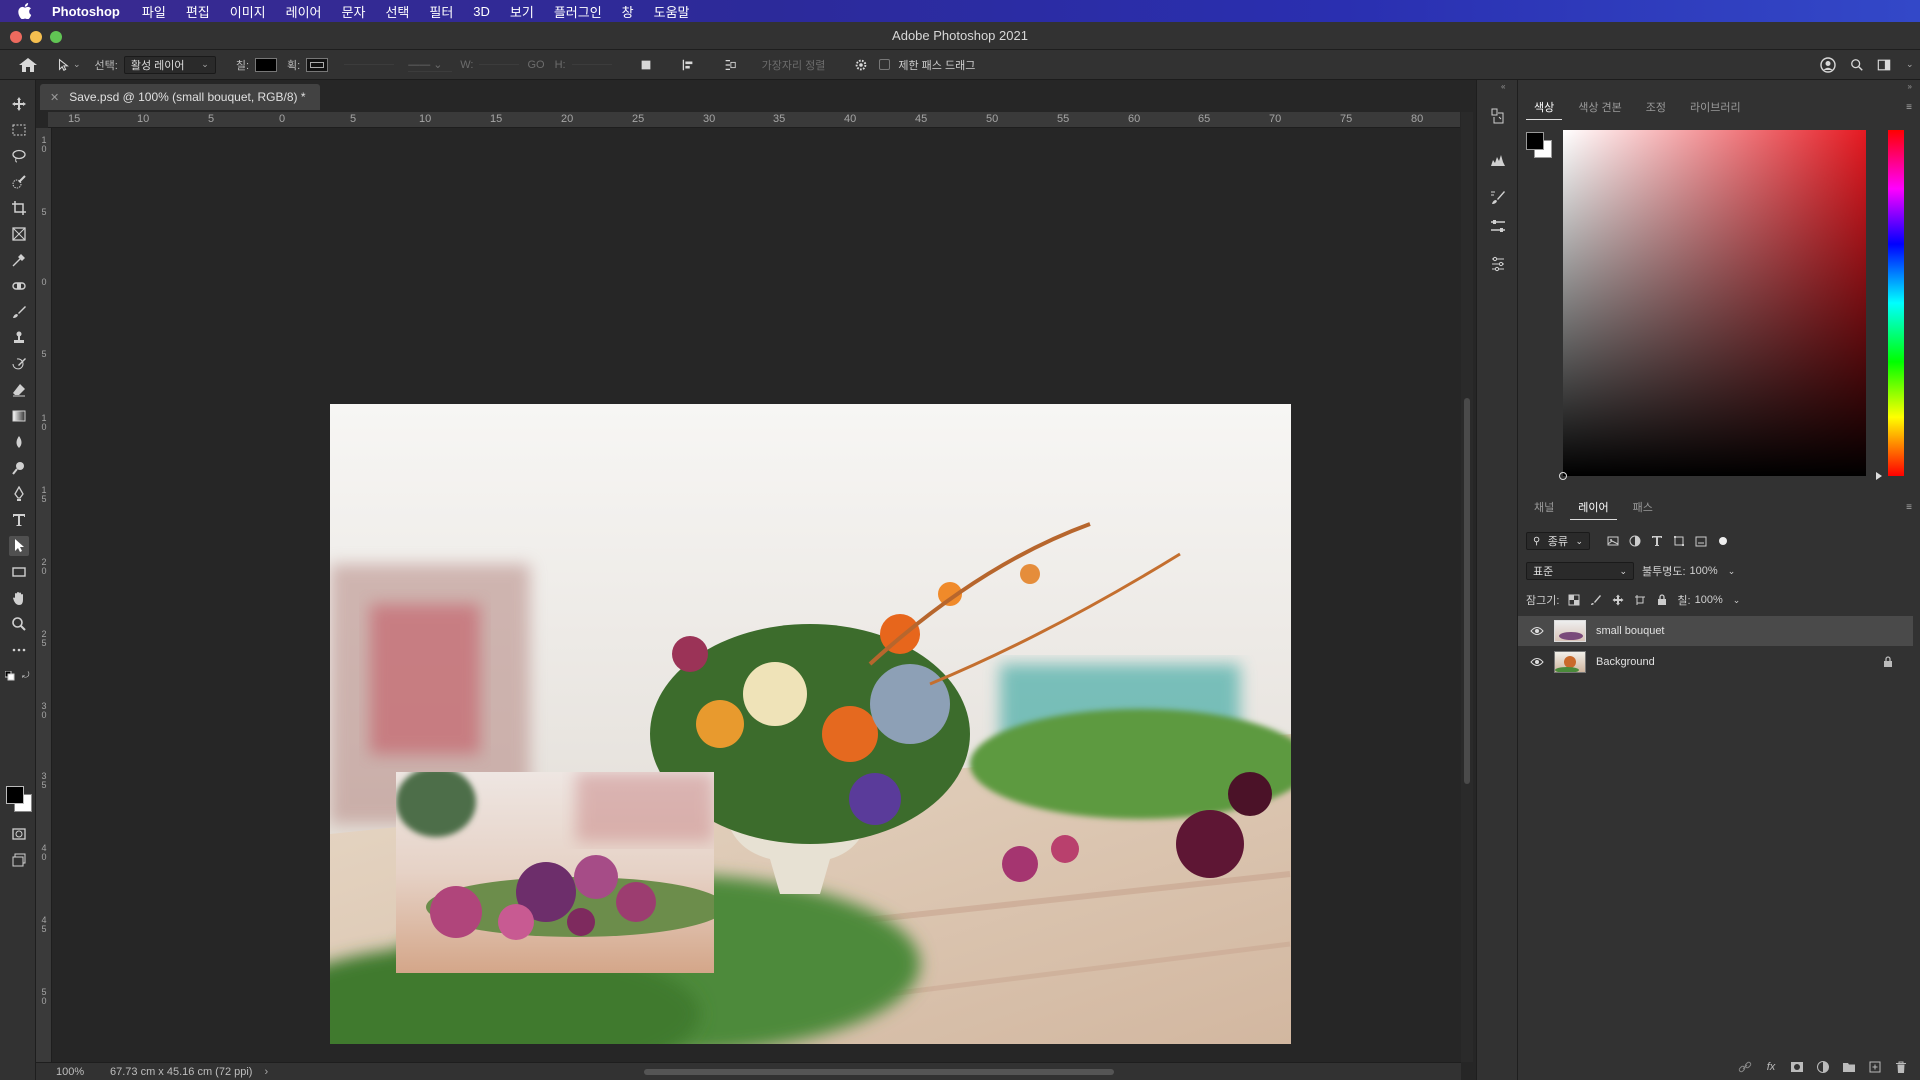 The width and height of the screenshot is (1920, 1080). What do you see at coordinates (28, 65) in the screenshot?
I see `home-icon` at bounding box center [28, 65].